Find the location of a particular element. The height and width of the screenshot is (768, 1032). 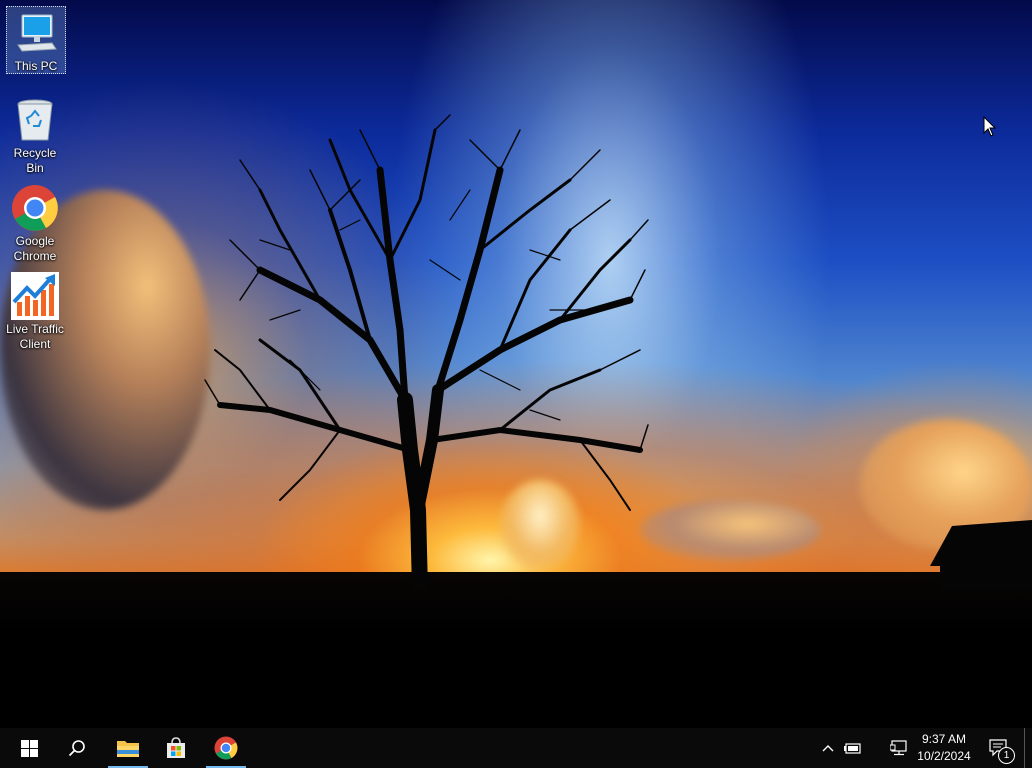

start-button is located at coordinates (29, 748).